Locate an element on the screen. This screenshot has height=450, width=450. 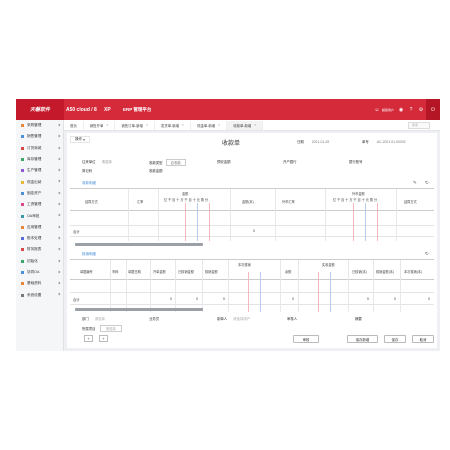
edit-icon: ✎ is located at coordinates (415, 183).